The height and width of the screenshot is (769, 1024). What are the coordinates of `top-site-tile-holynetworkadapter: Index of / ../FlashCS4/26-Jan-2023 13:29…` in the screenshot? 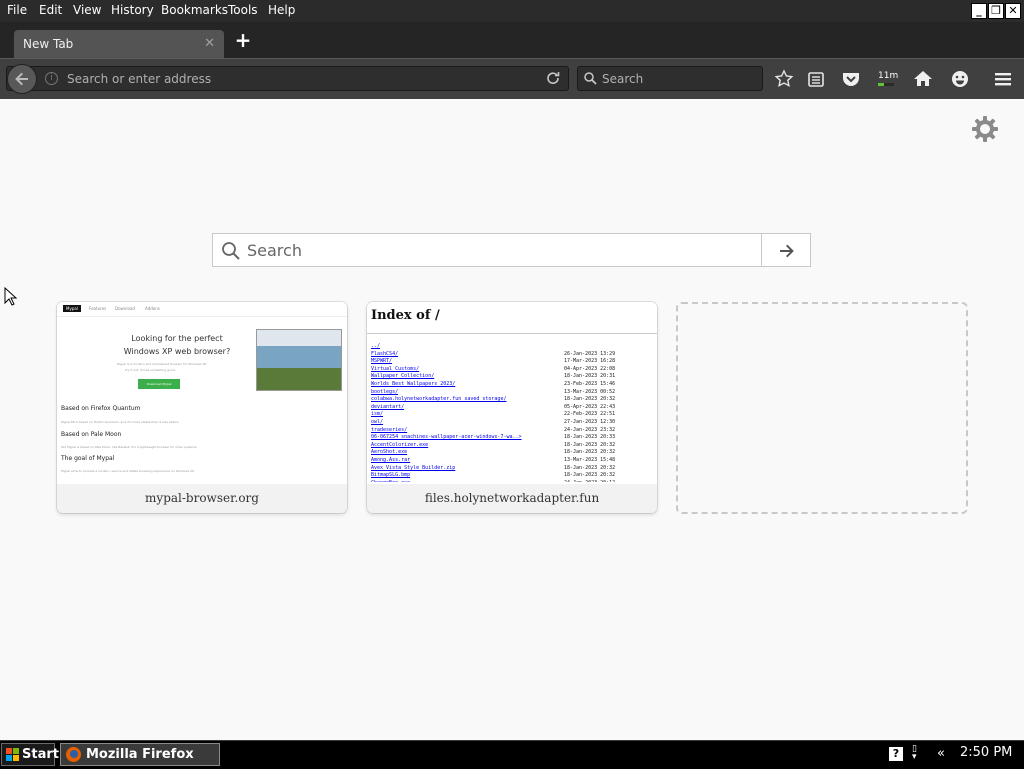 It's located at (512, 407).